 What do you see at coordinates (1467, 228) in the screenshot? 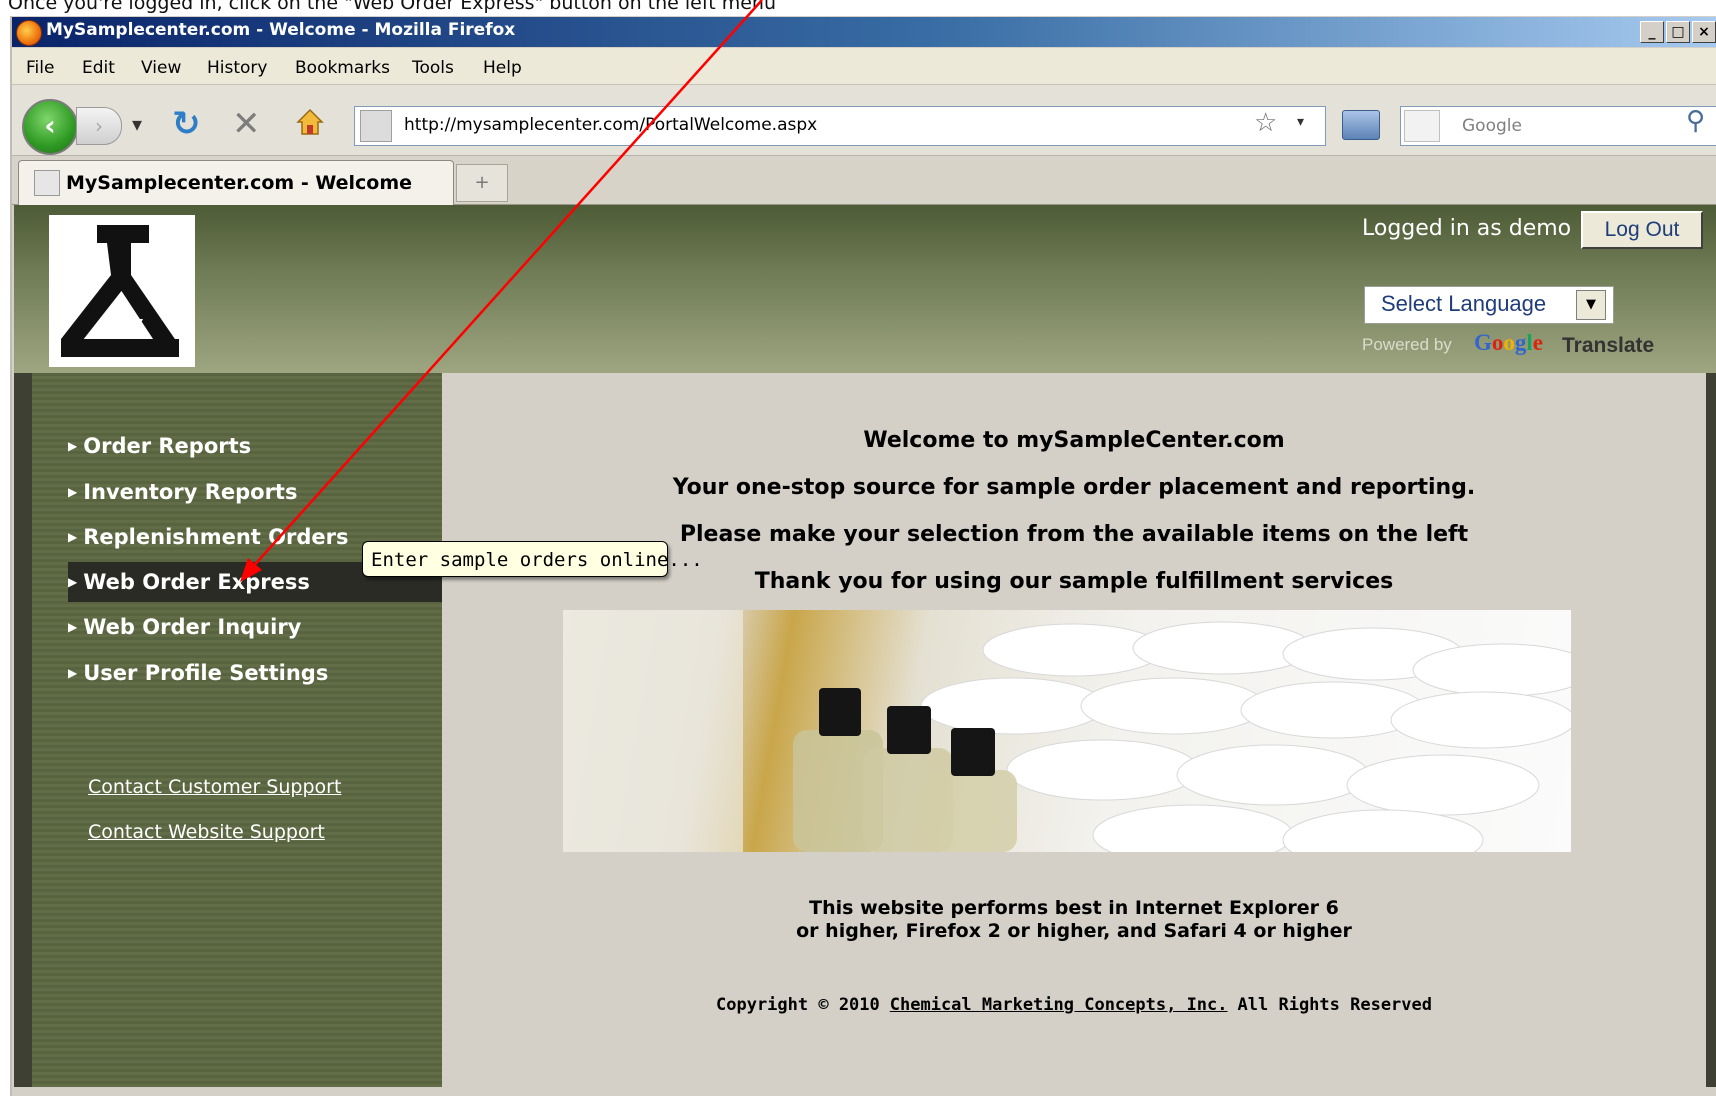
I see `logged-in-label: Logged in as demo` at bounding box center [1467, 228].